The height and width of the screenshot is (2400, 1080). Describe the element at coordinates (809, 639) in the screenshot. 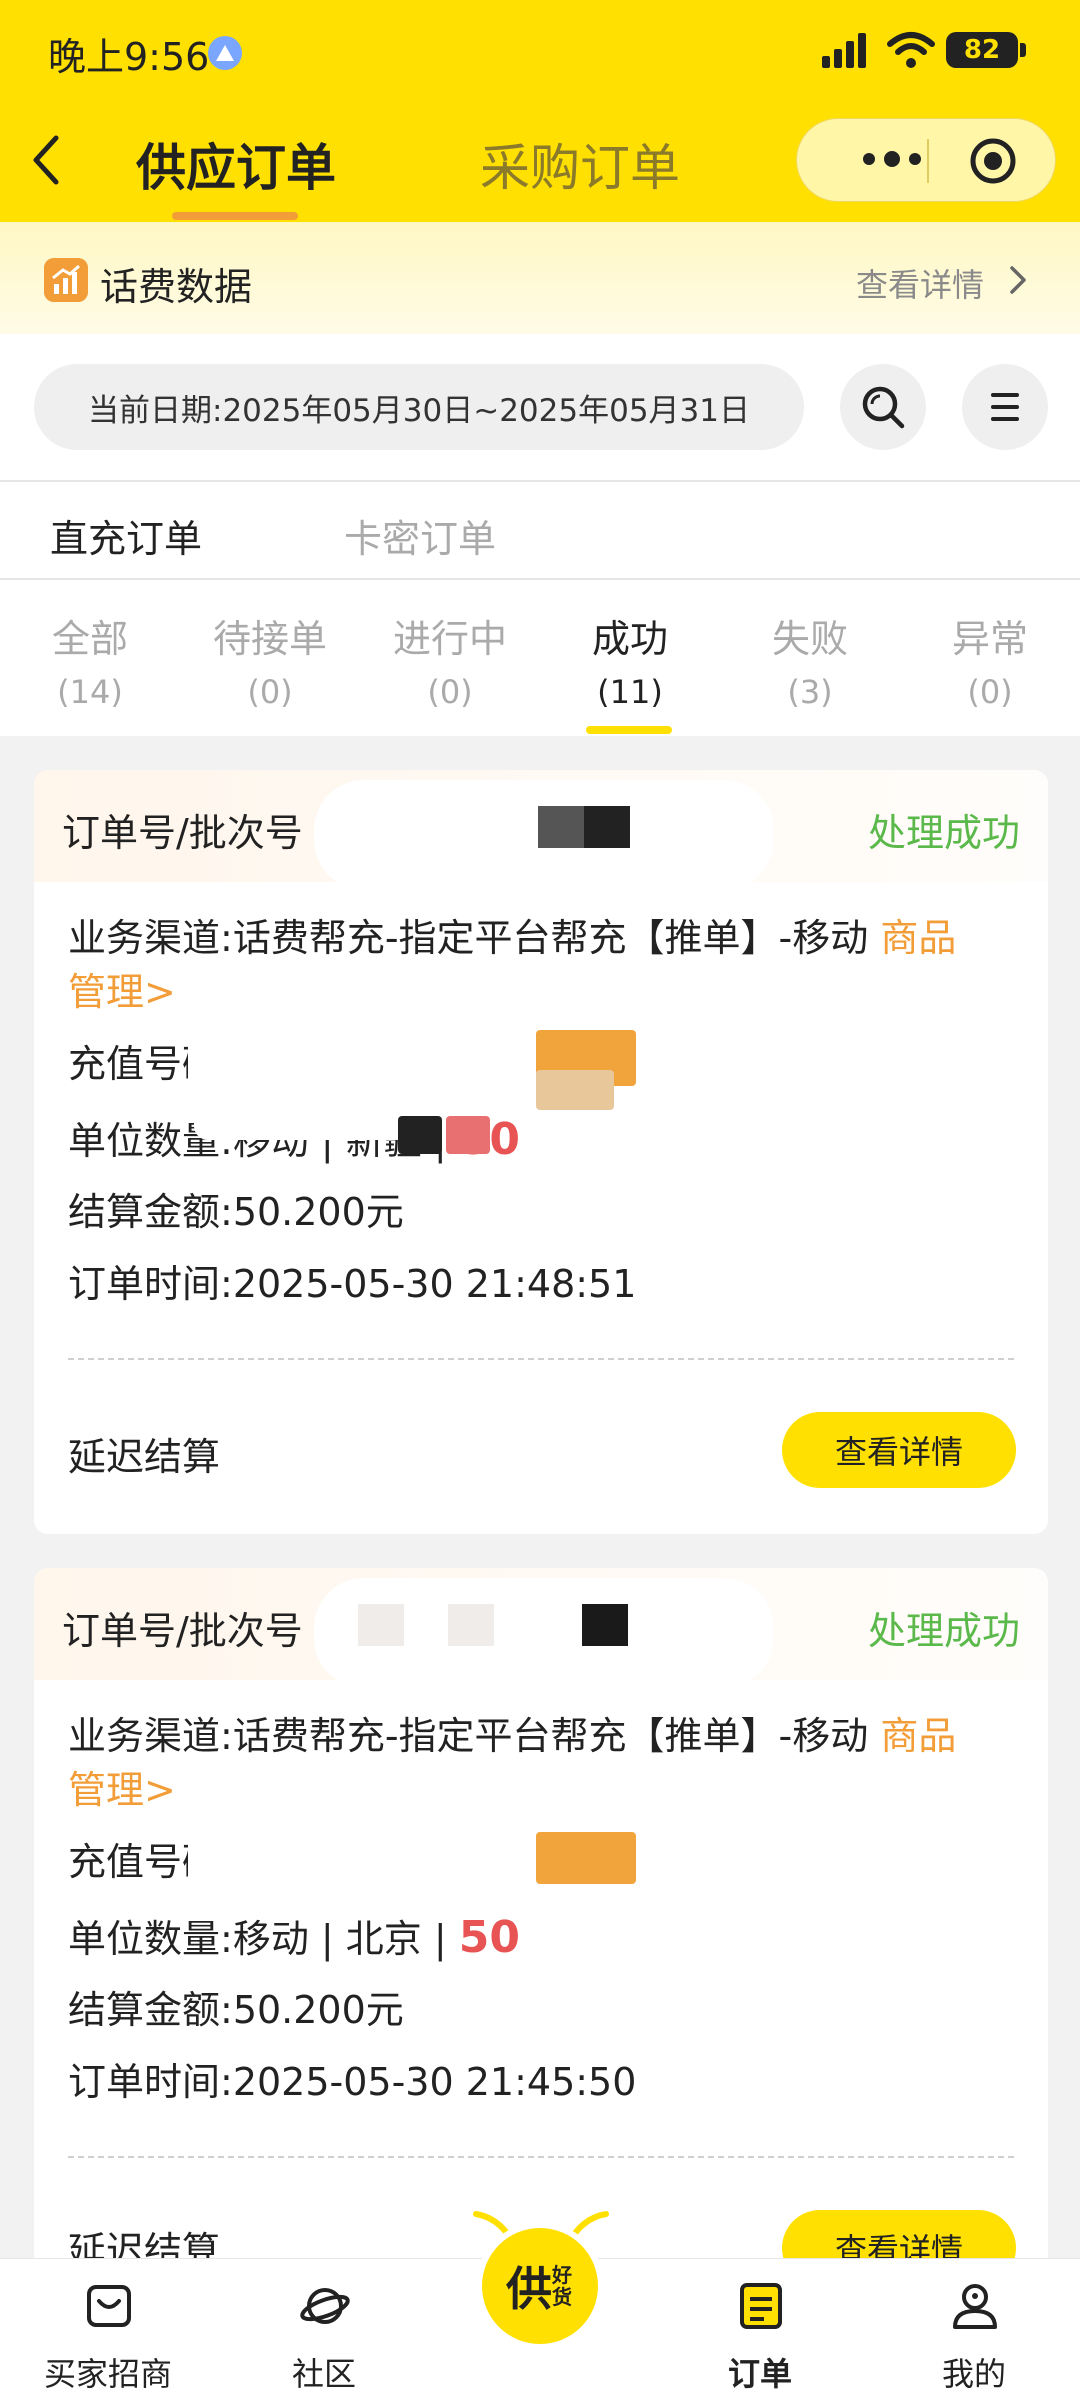

I see `status-tab-label: 失败` at that location.